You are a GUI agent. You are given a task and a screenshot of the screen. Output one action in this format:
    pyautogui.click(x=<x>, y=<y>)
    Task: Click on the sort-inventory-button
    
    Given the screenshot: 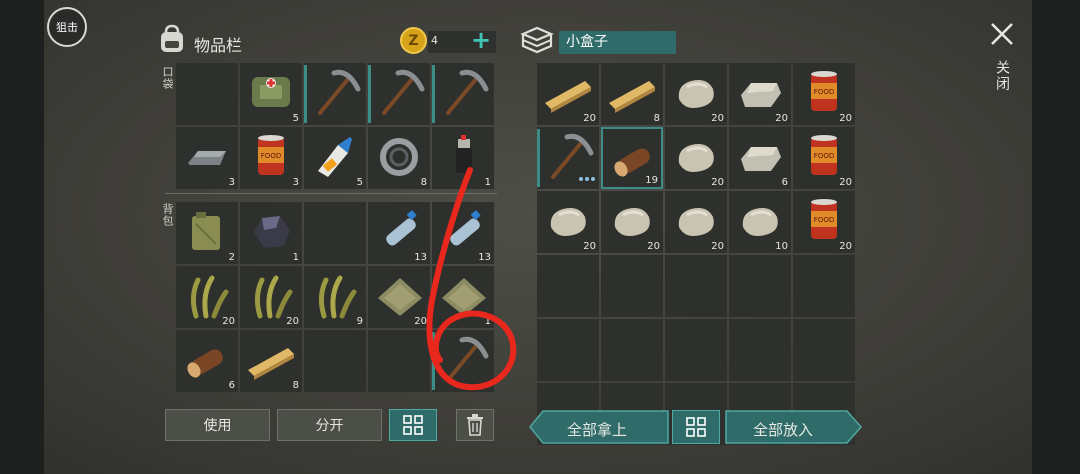 What is the action you would take?
    pyautogui.click(x=413, y=425)
    